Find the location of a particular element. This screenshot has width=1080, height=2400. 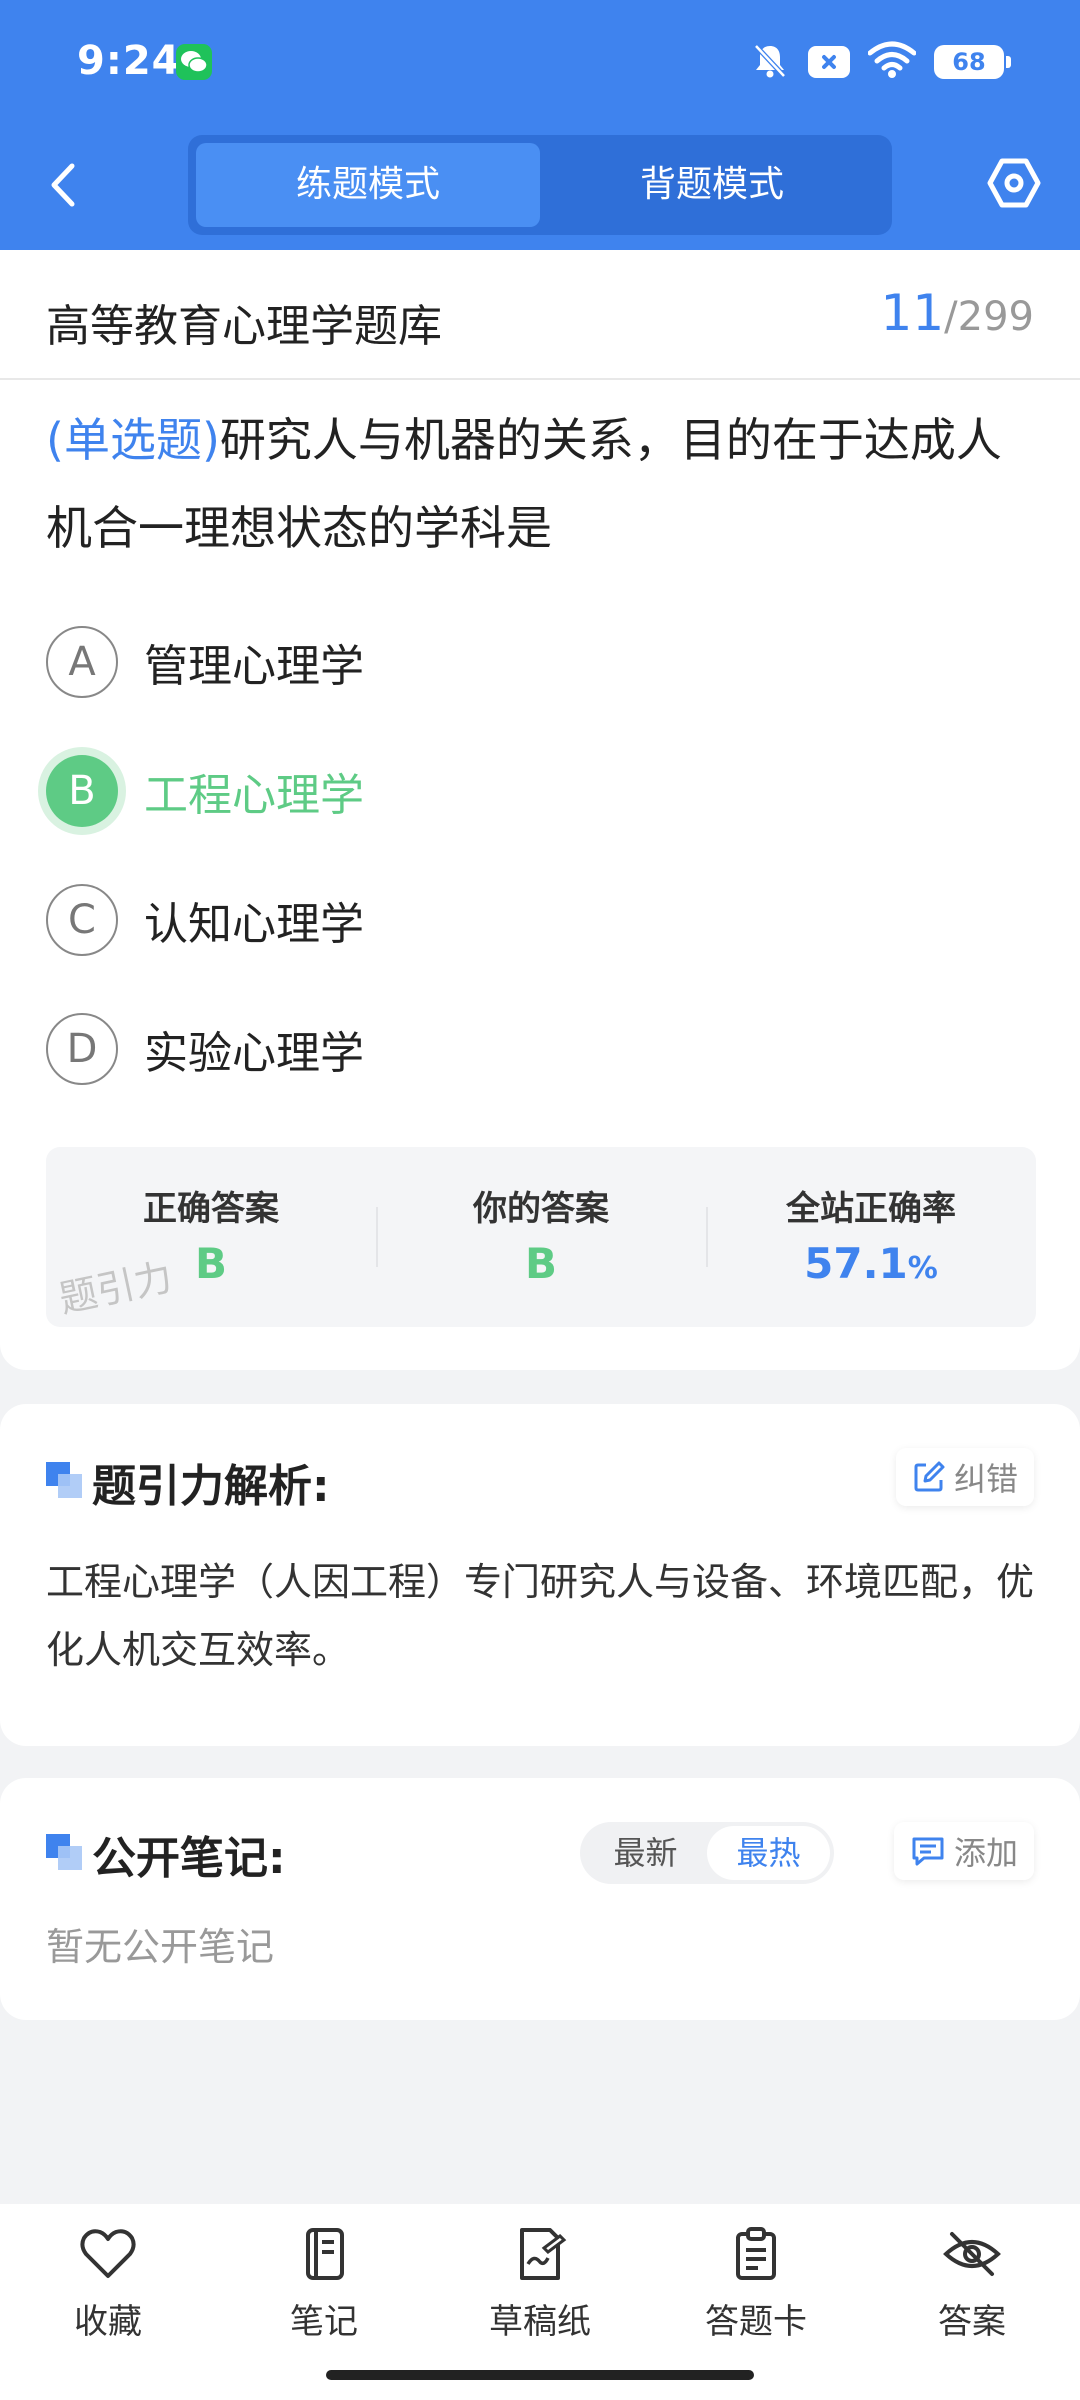

status-bar: 9:24 68 is located at coordinates (540, 62).